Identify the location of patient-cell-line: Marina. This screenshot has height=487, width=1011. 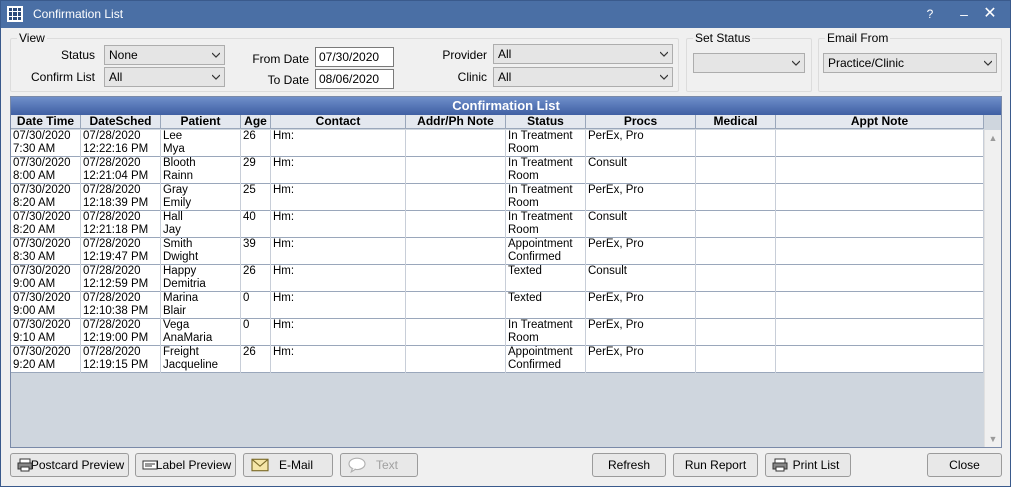
(181, 298).